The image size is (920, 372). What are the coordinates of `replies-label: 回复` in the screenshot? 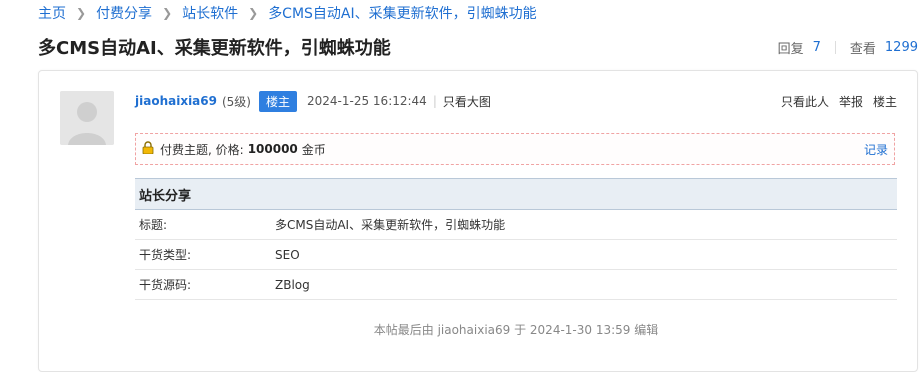 It's located at (790, 49).